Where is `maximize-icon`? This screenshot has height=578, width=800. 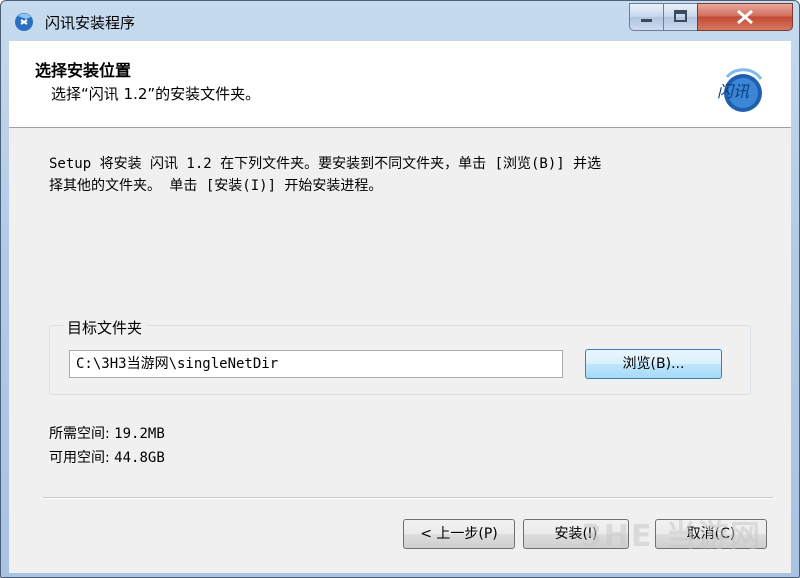 maximize-icon is located at coordinates (680, 16).